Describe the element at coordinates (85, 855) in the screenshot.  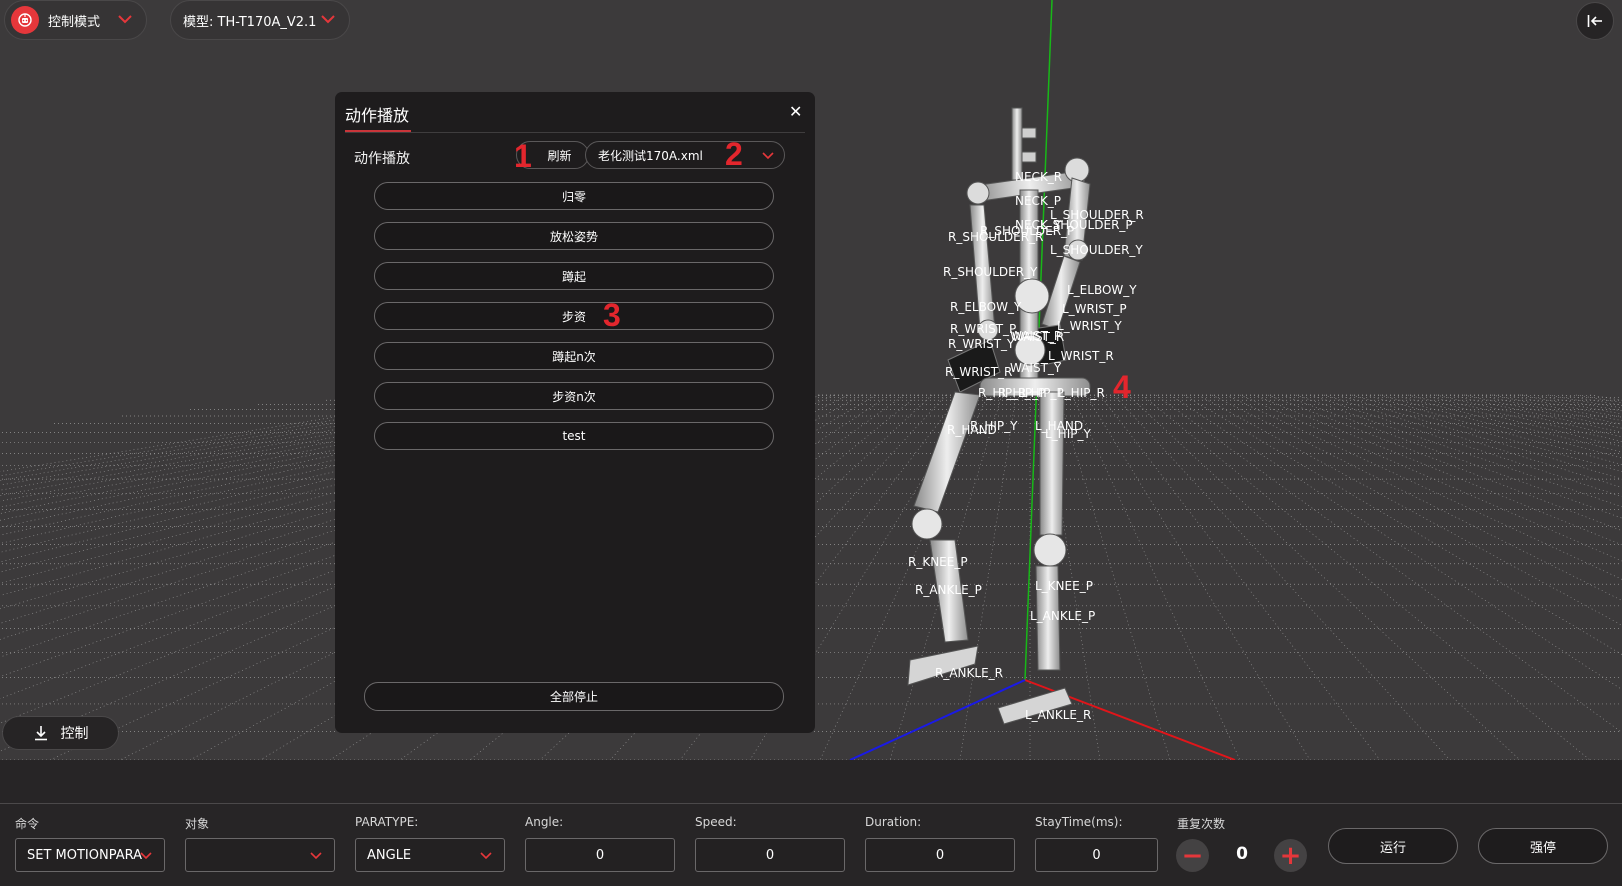
I see `command-value: SET MOTIONPARA` at that location.